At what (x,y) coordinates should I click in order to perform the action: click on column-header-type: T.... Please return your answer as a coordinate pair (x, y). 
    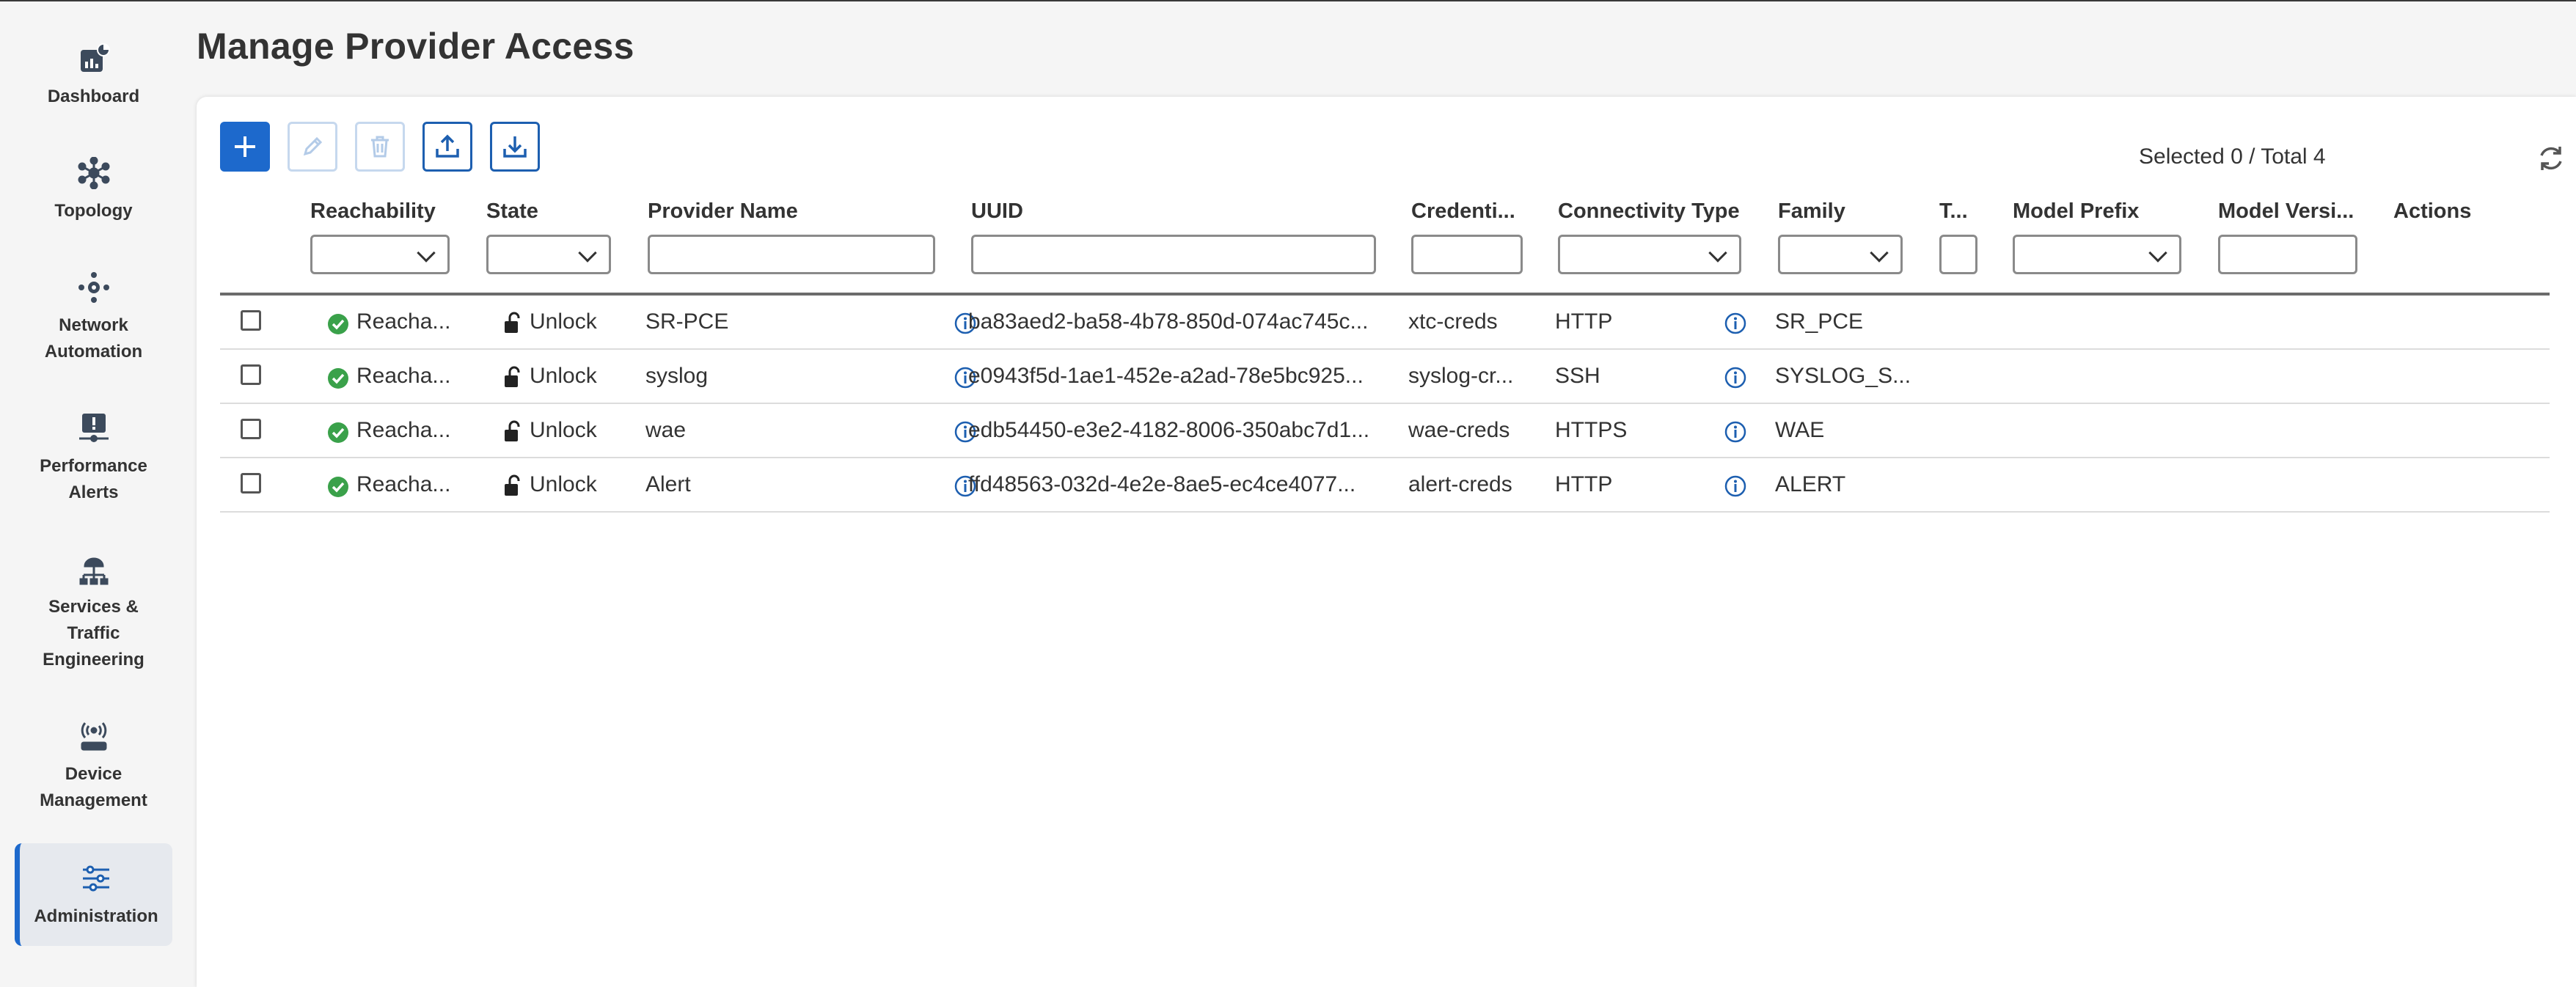
    Looking at the image, I should click on (1954, 211).